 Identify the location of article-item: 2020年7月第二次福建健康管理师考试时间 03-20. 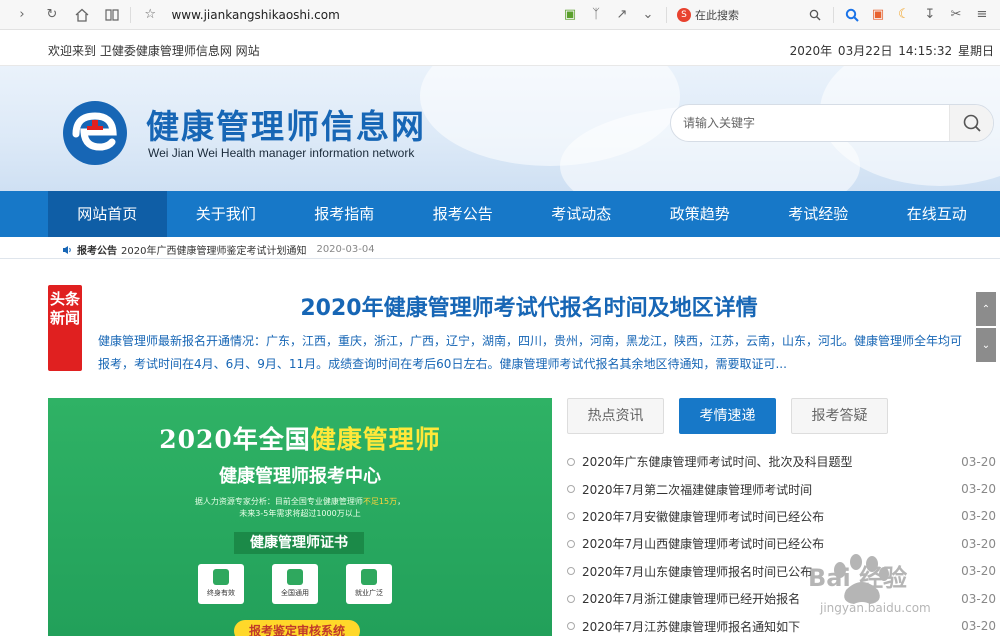
(783, 488).